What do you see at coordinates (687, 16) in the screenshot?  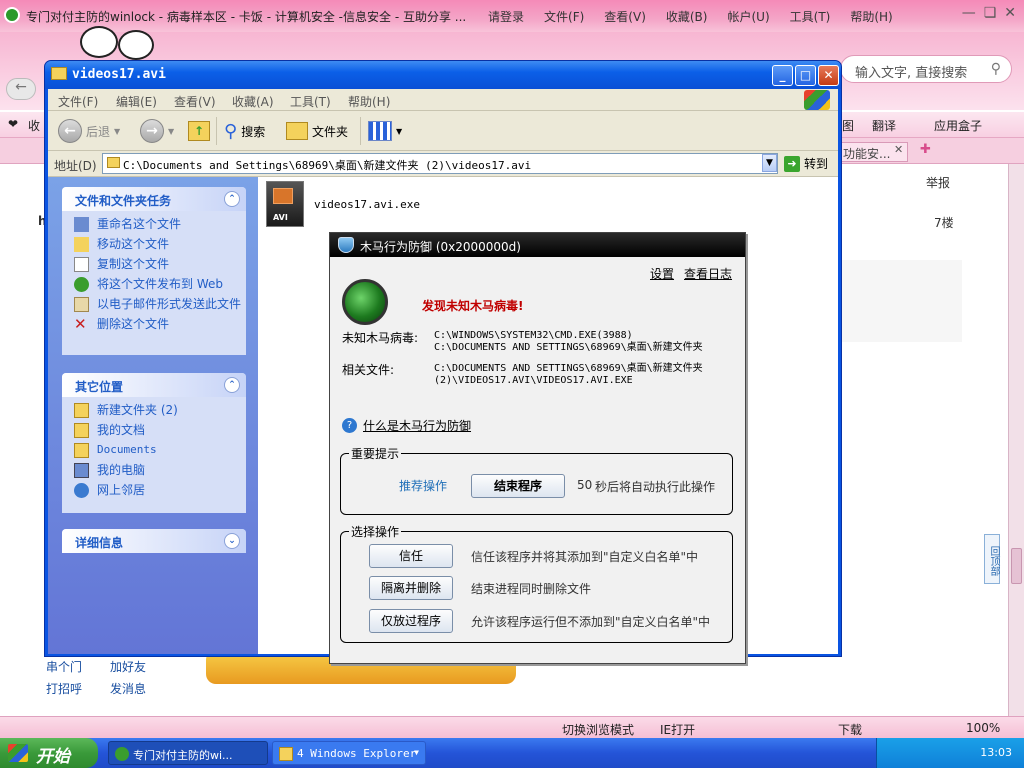 I see `menu-favorites: 收藏(B)` at bounding box center [687, 16].